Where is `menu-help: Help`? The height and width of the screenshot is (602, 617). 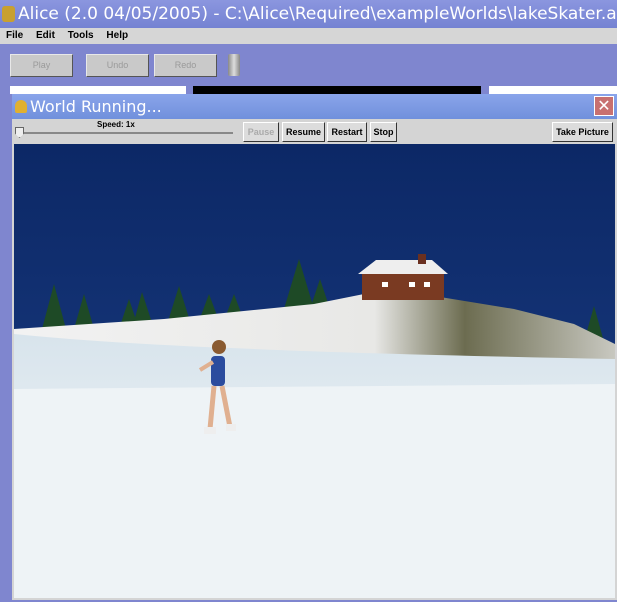 menu-help: Help is located at coordinates (117, 35).